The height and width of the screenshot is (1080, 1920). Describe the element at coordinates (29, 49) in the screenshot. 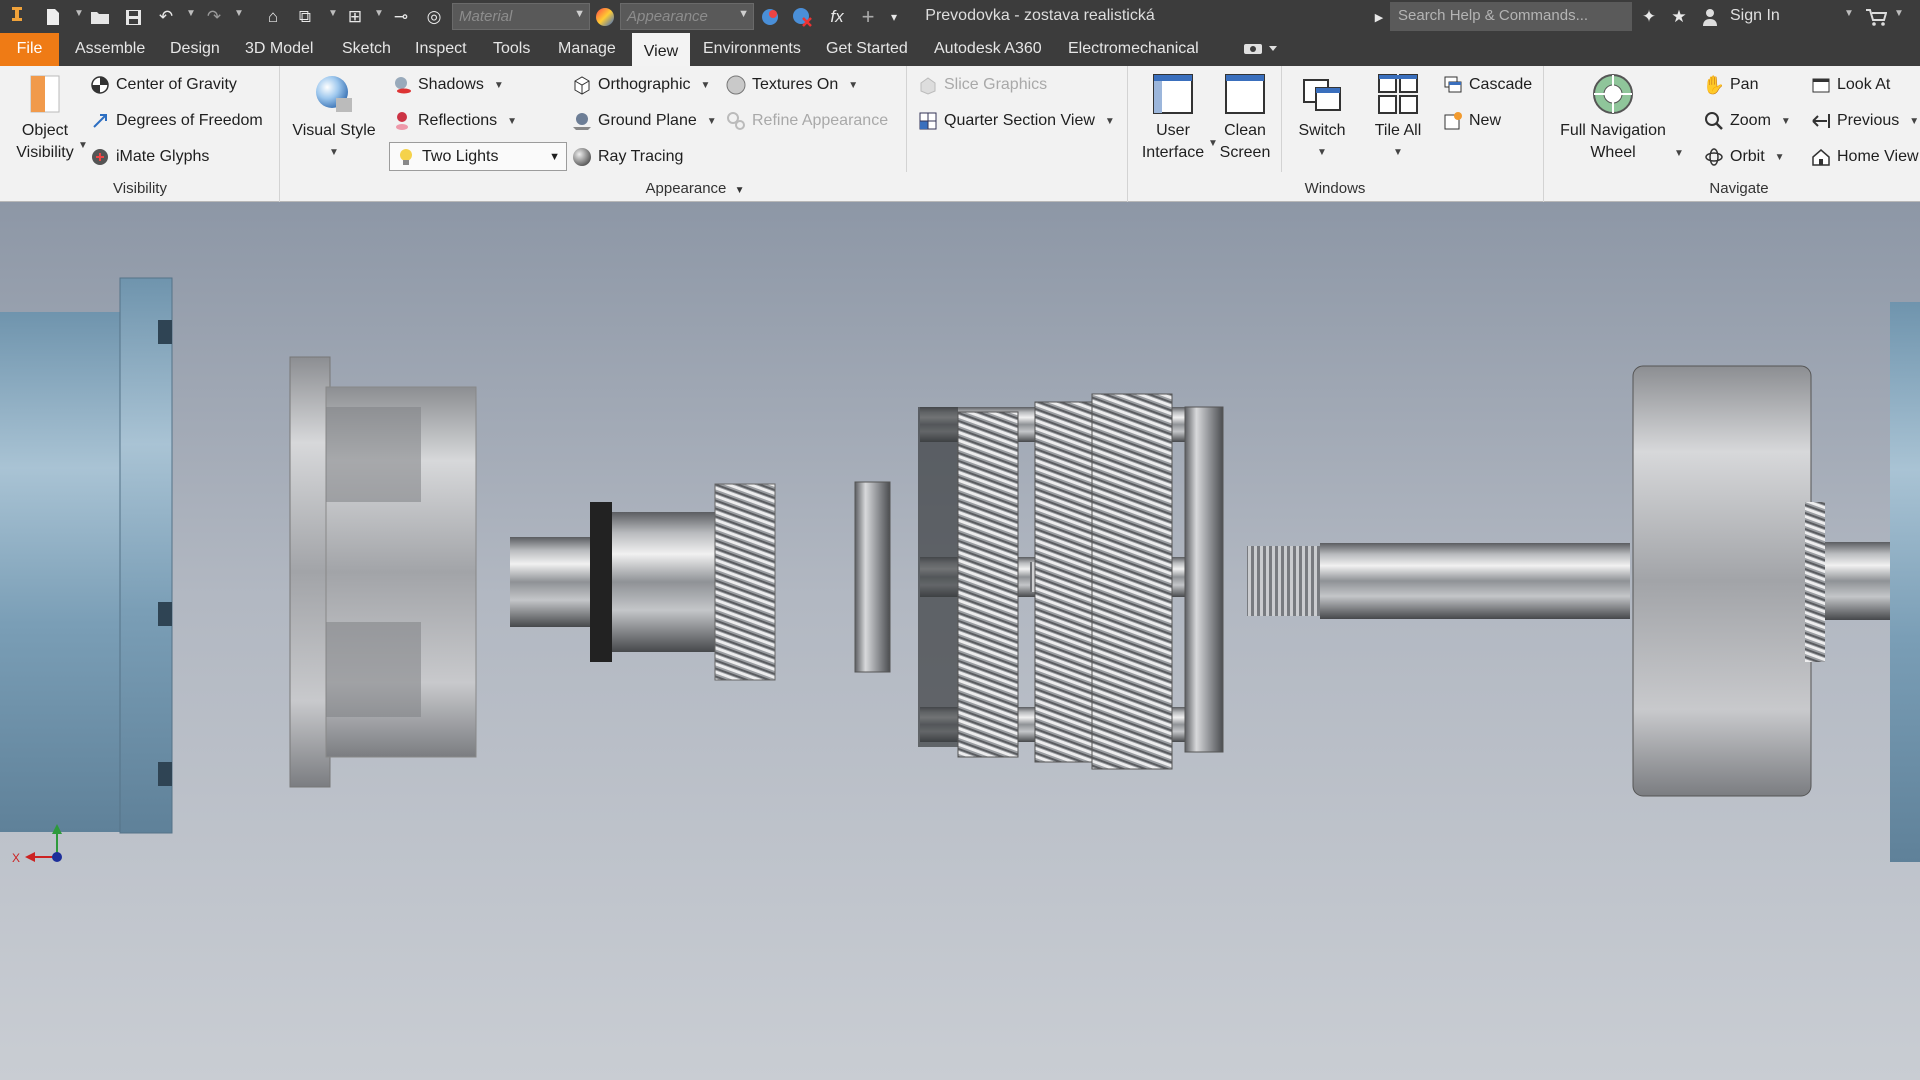

I see `tab-file: File` at that location.